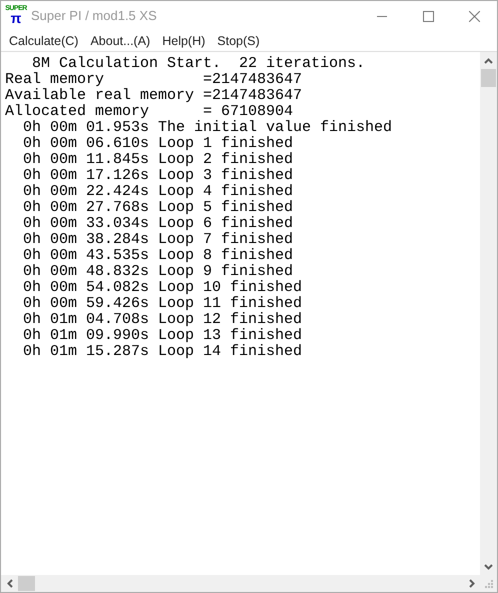 The width and height of the screenshot is (498, 593). What do you see at coordinates (207, 128) in the screenshot?
I see `output-line: 0h 00m 01.953s The initial value finished` at bounding box center [207, 128].